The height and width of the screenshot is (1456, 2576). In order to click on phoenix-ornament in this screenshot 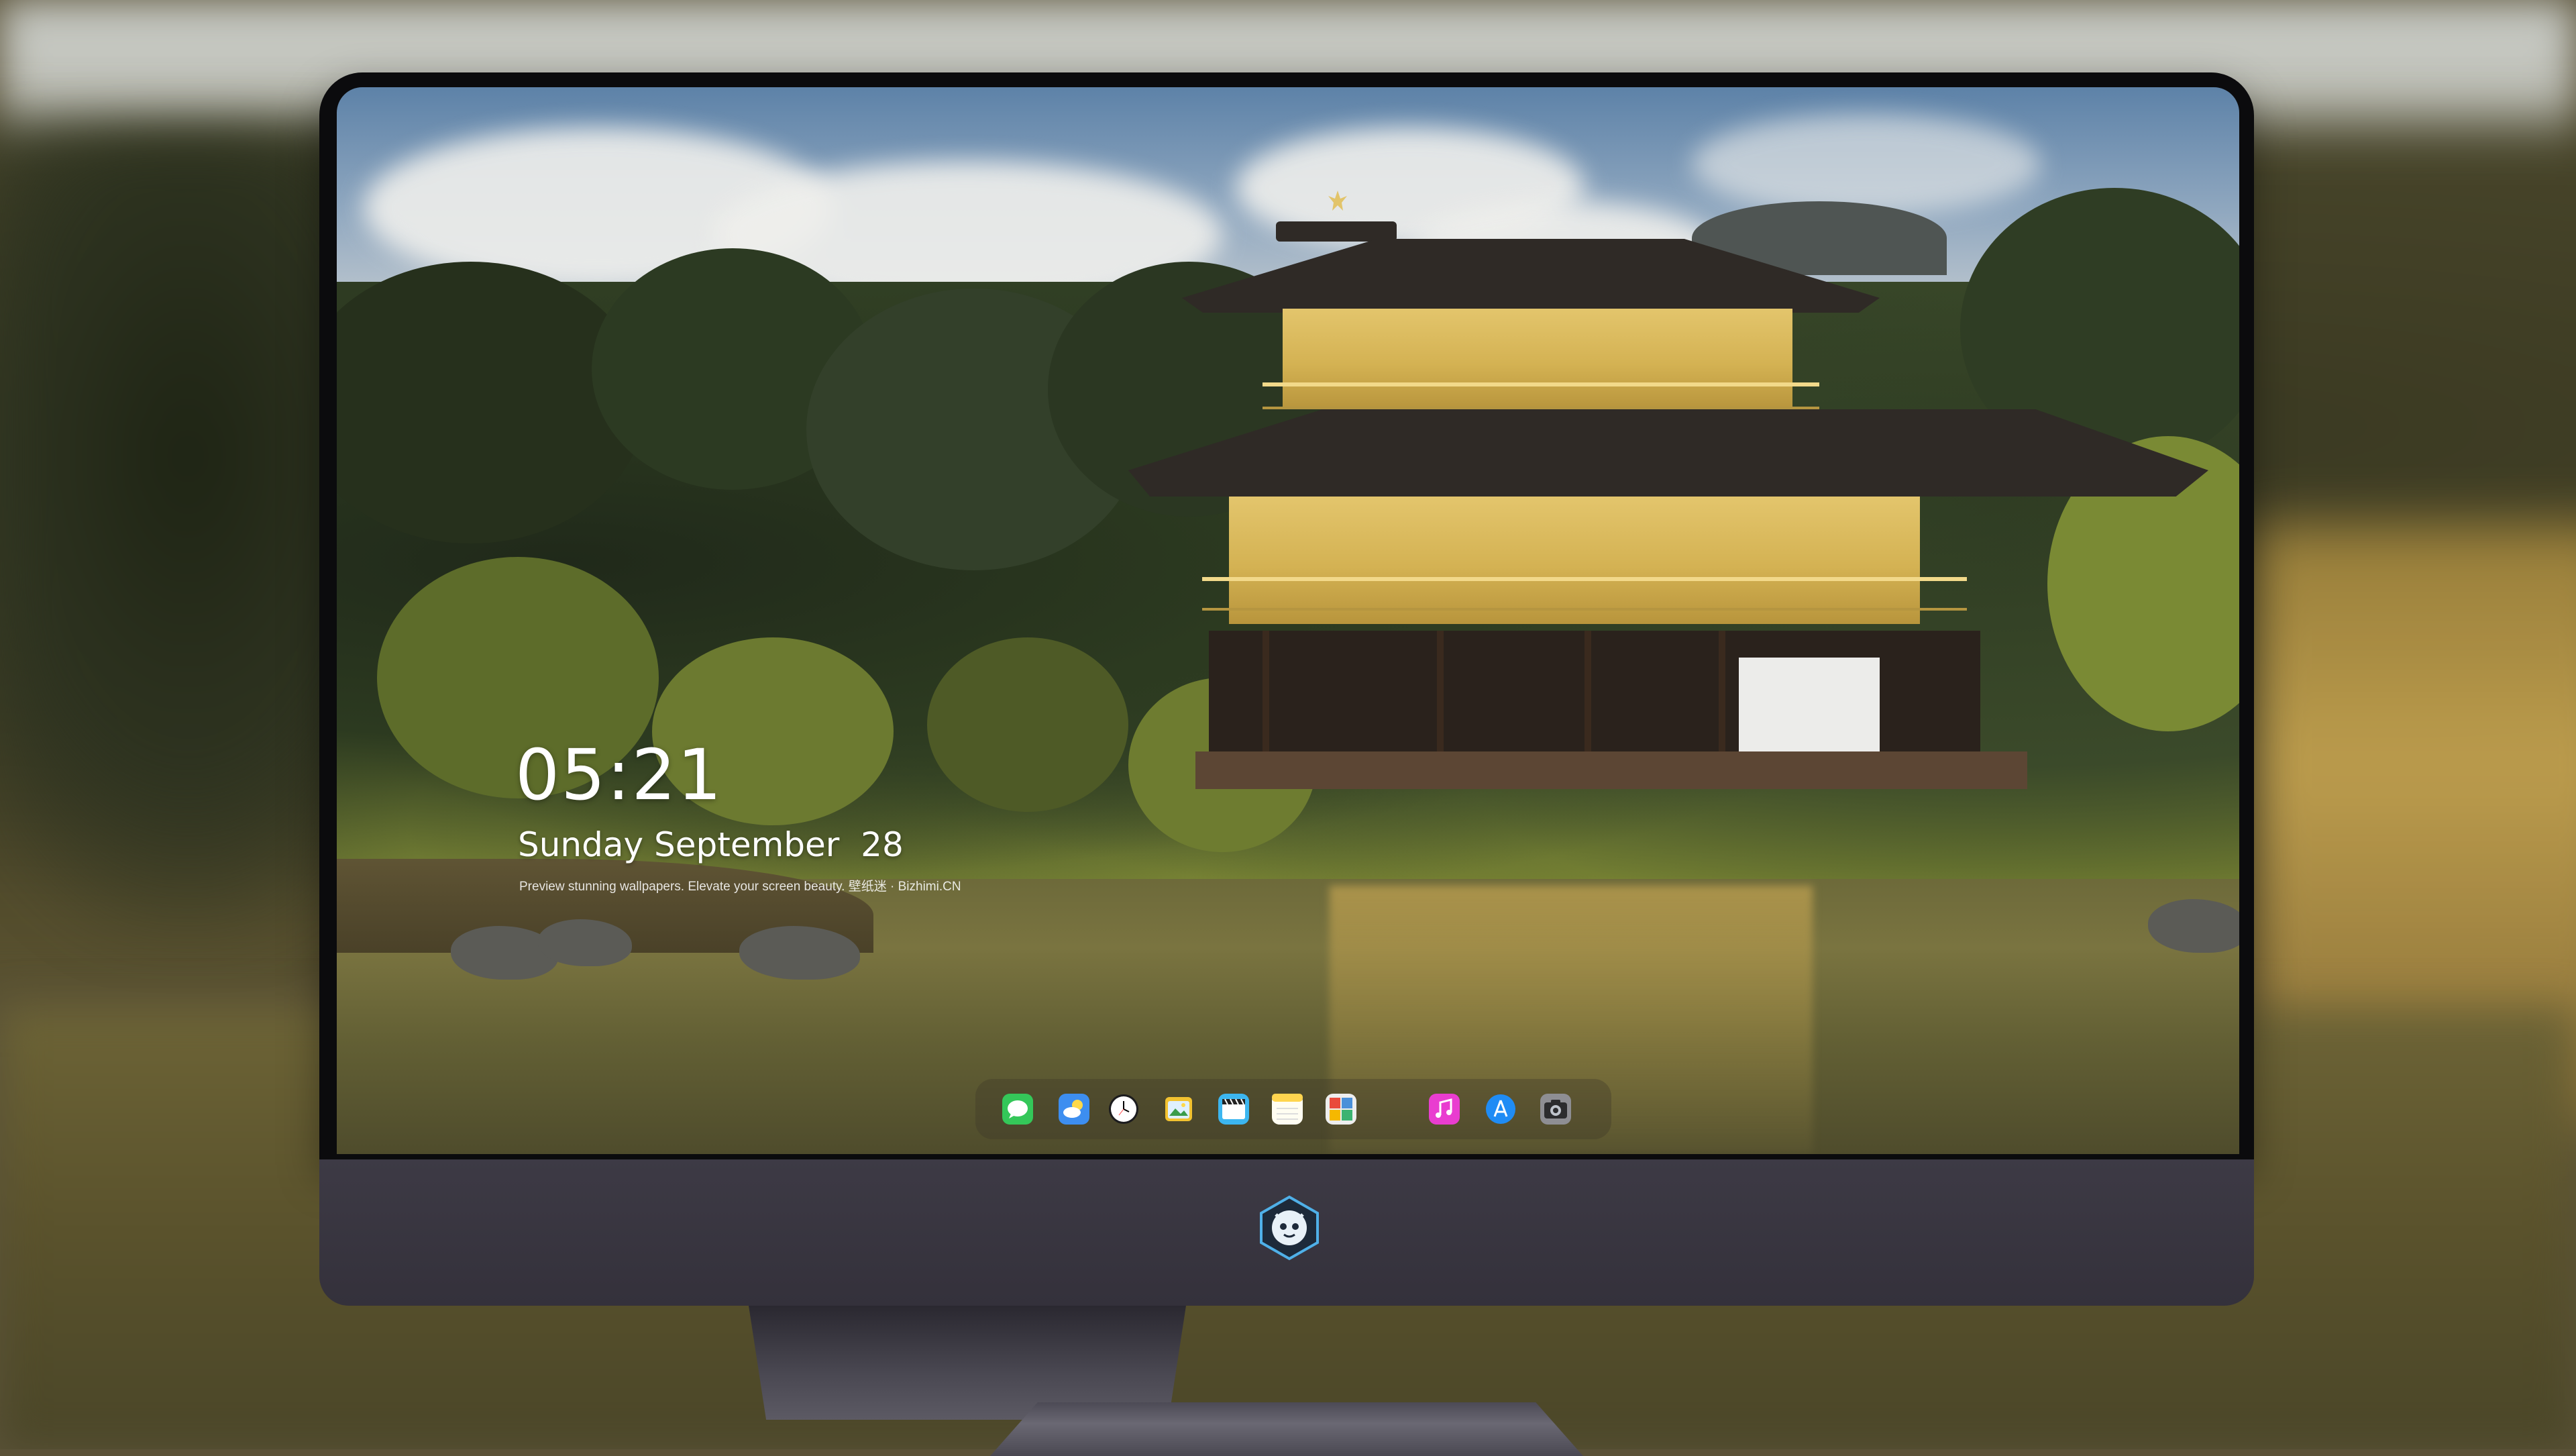, I will do `click(1337, 201)`.